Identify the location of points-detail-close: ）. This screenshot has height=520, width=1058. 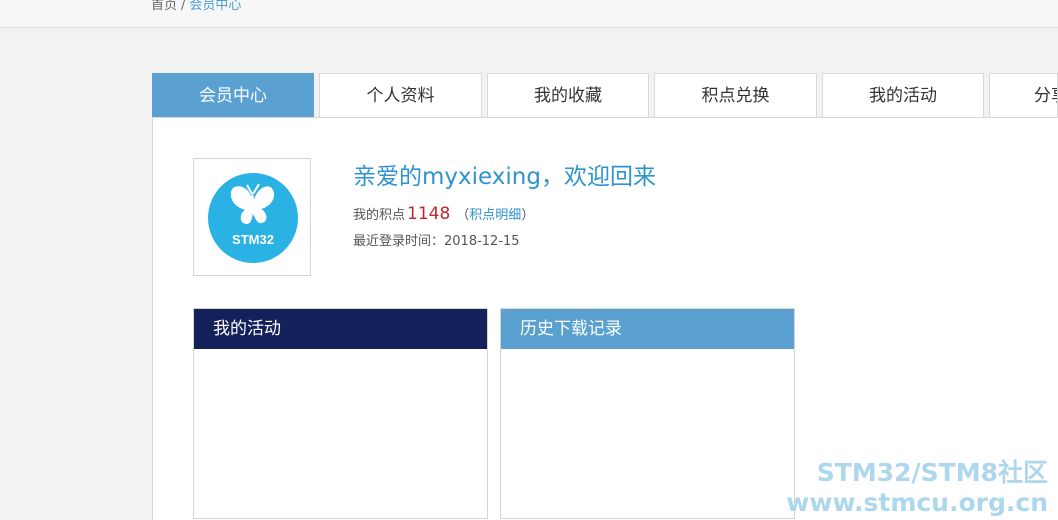
(528, 215).